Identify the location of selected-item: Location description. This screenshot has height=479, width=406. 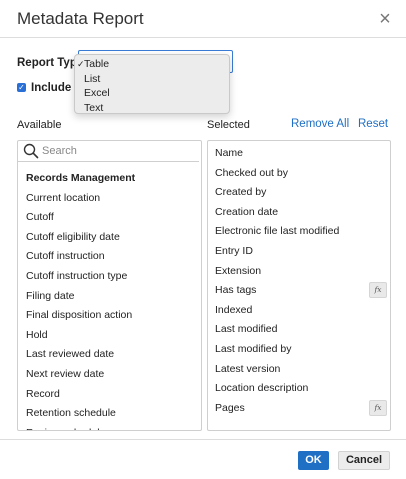
(301, 391).